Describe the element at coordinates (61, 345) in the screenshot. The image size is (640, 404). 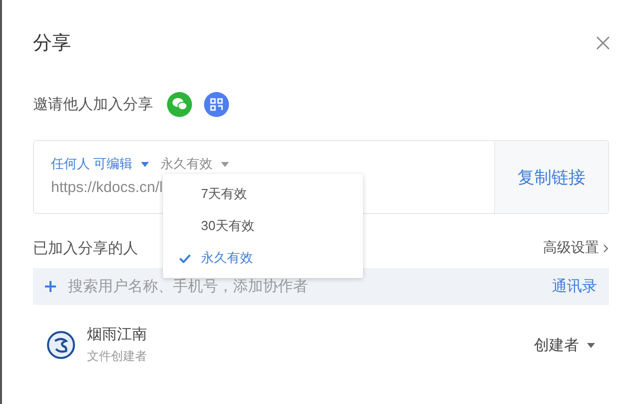
I see `avatar-icon` at that location.